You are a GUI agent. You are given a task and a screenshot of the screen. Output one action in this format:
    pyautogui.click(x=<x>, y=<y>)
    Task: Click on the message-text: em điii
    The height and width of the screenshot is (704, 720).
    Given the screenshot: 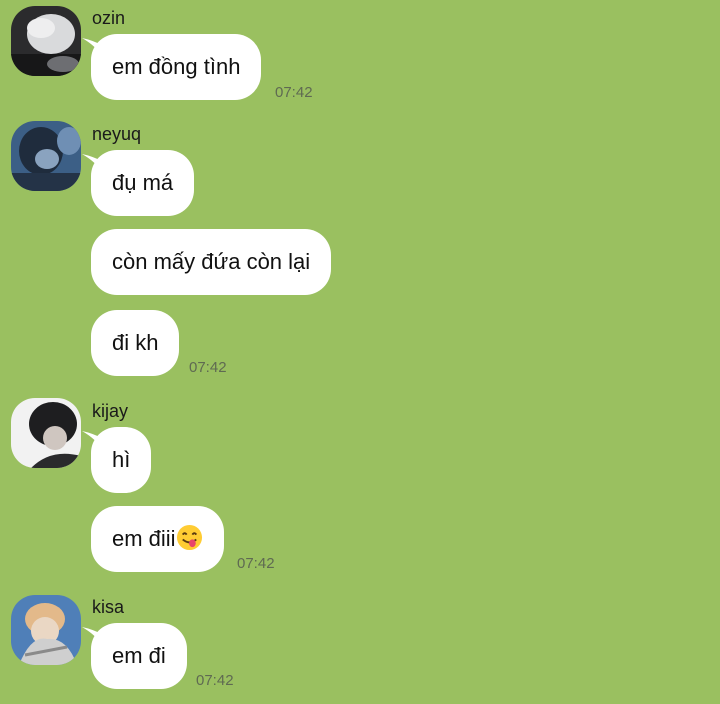 What is the action you would take?
    pyautogui.click(x=144, y=538)
    